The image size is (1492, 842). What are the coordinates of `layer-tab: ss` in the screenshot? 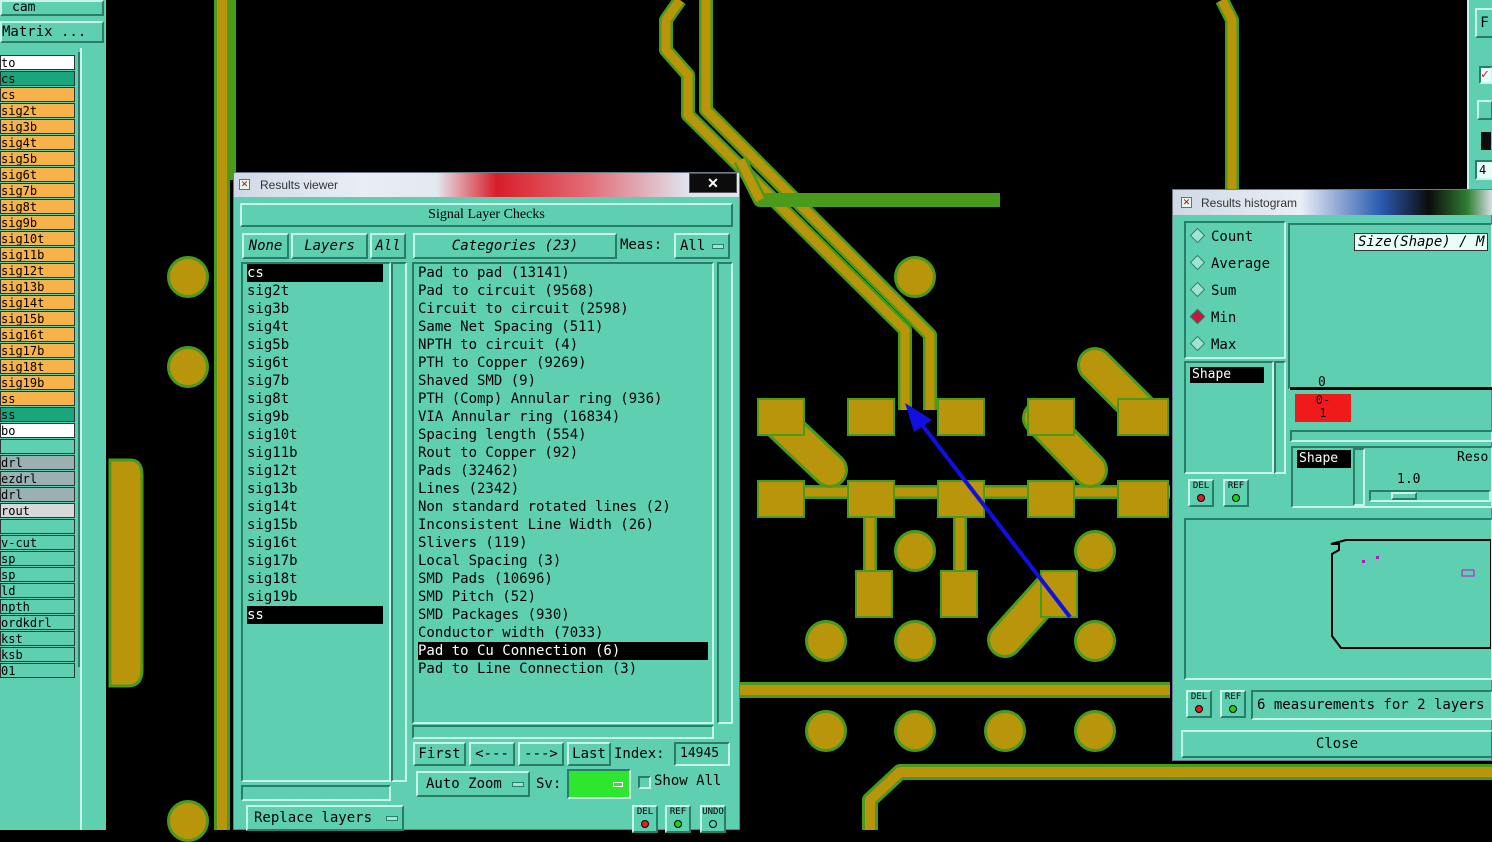 It's located at (37, 398).